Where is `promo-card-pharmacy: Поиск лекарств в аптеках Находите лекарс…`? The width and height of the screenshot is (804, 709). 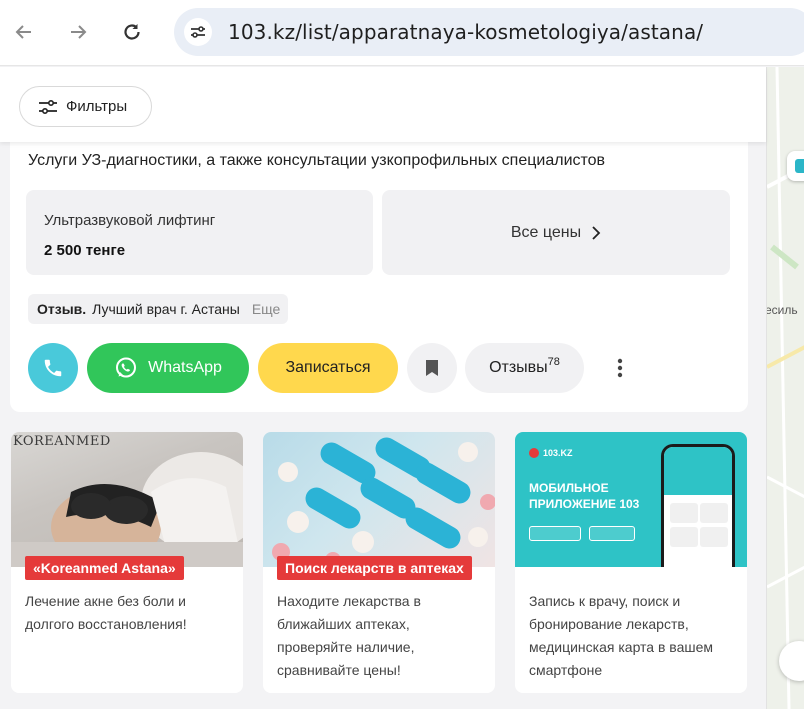
promo-card-pharmacy: Поиск лекарств в аптеках Находите лекарс… is located at coordinates (379, 562).